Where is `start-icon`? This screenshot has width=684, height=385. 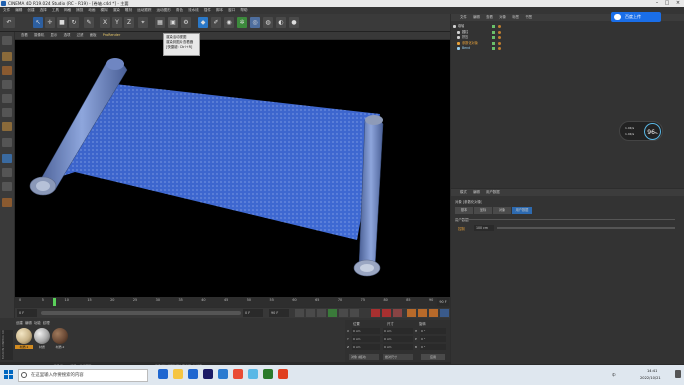 start-icon is located at coordinates (8, 374).